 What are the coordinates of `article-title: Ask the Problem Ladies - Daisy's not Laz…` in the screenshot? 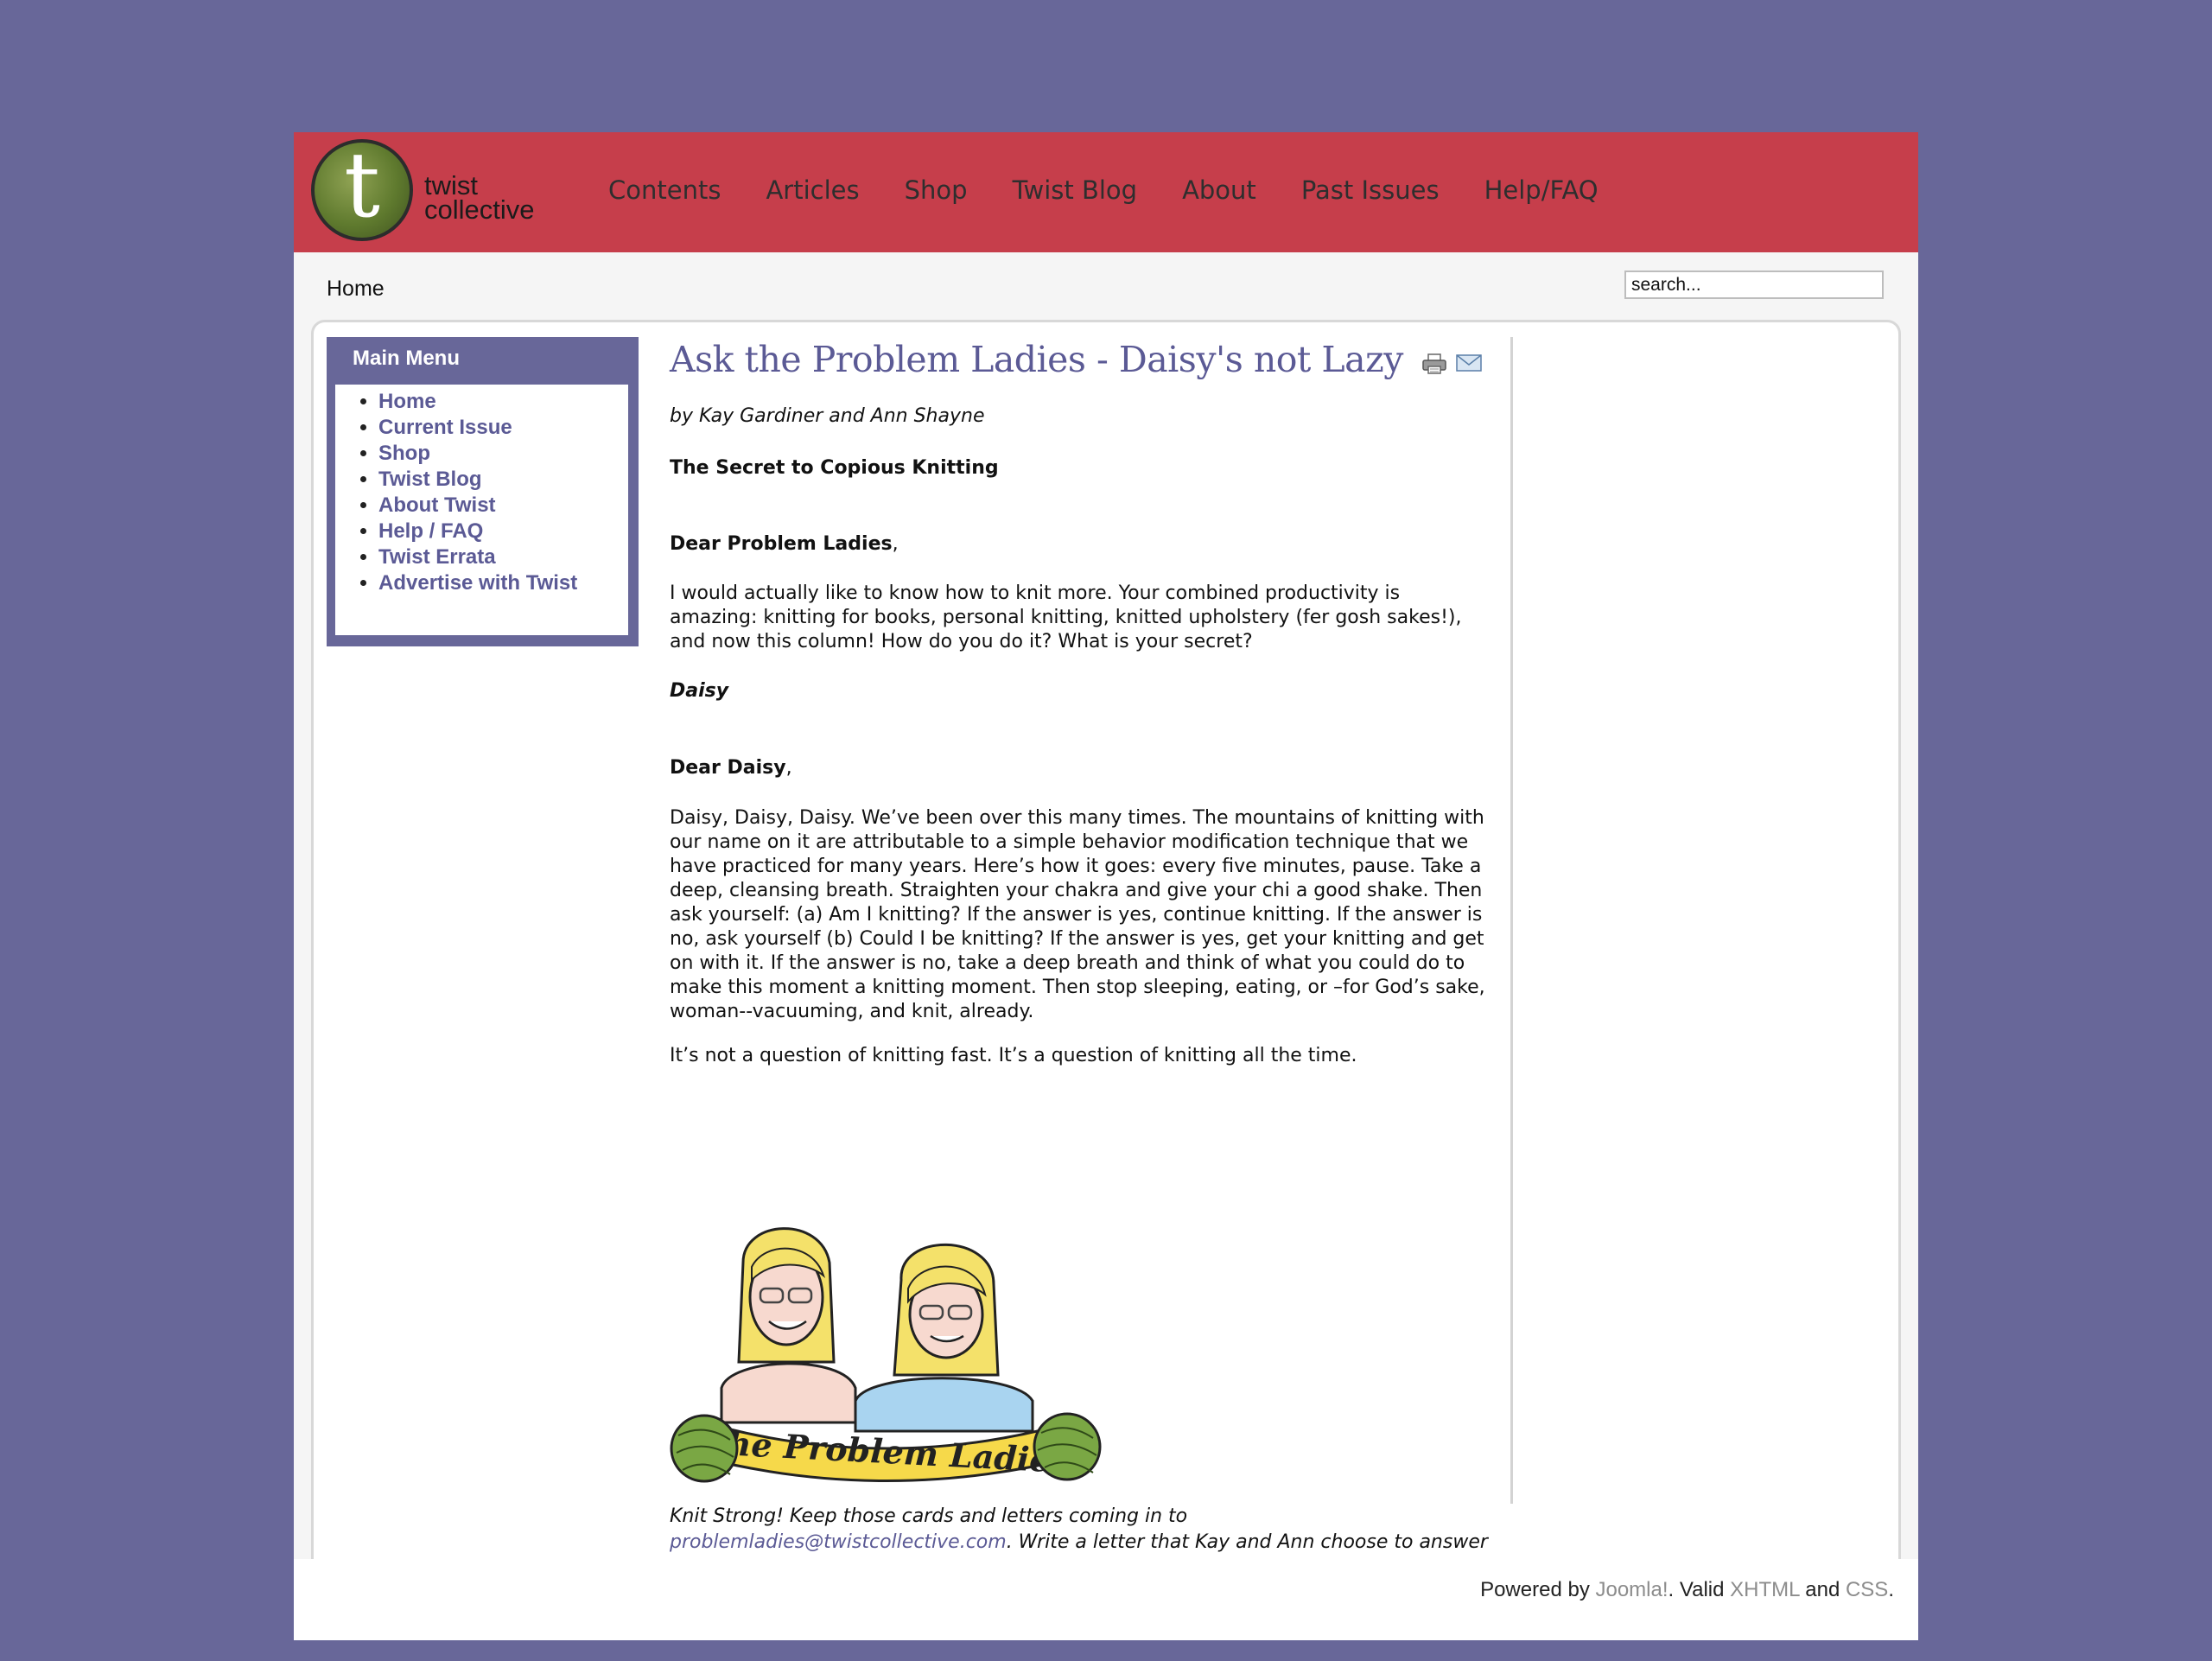 It's located at (1036, 359).